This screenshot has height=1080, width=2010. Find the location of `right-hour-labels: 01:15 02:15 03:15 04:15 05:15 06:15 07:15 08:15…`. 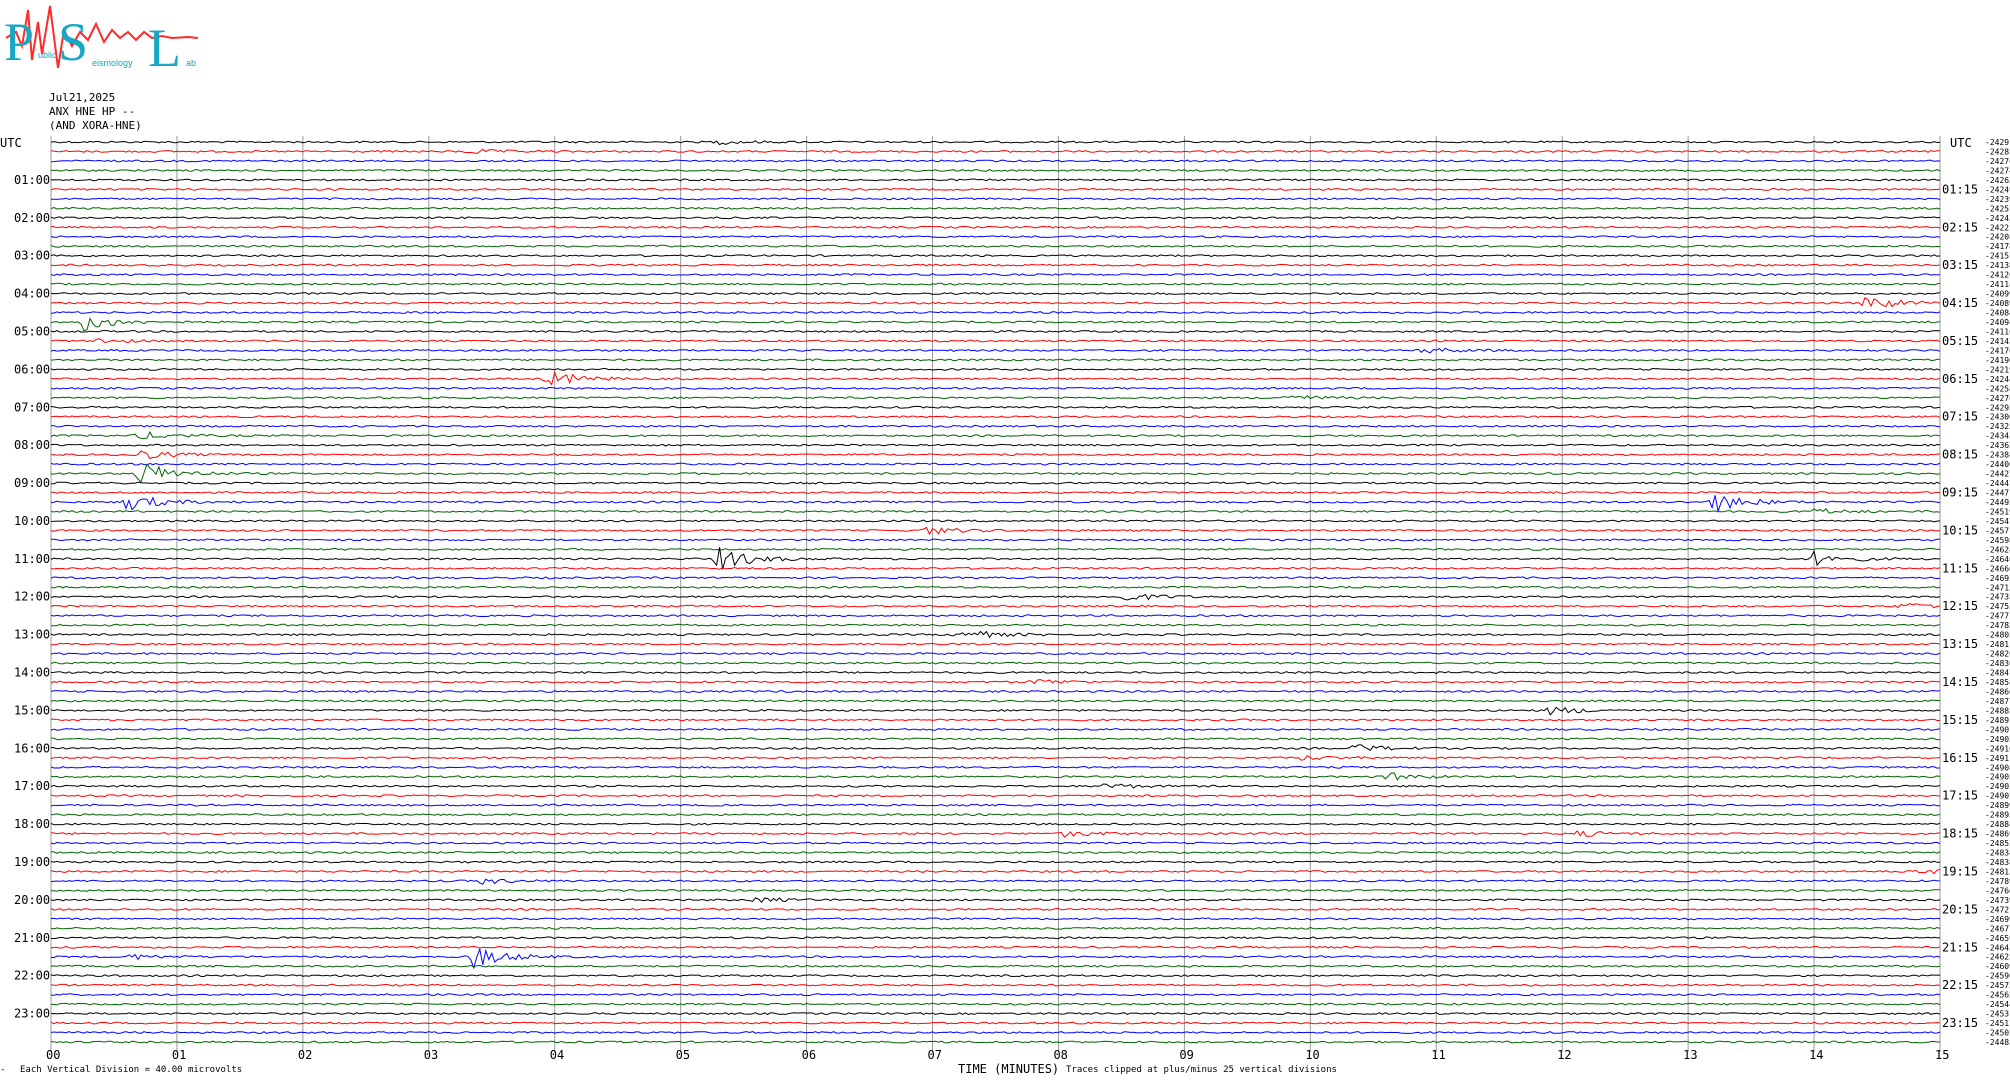

right-hour-labels: 01:15 02:15 03:15 04:15 05:15 06:15 07:15 08:15… is located at coordinates (1960, 606).